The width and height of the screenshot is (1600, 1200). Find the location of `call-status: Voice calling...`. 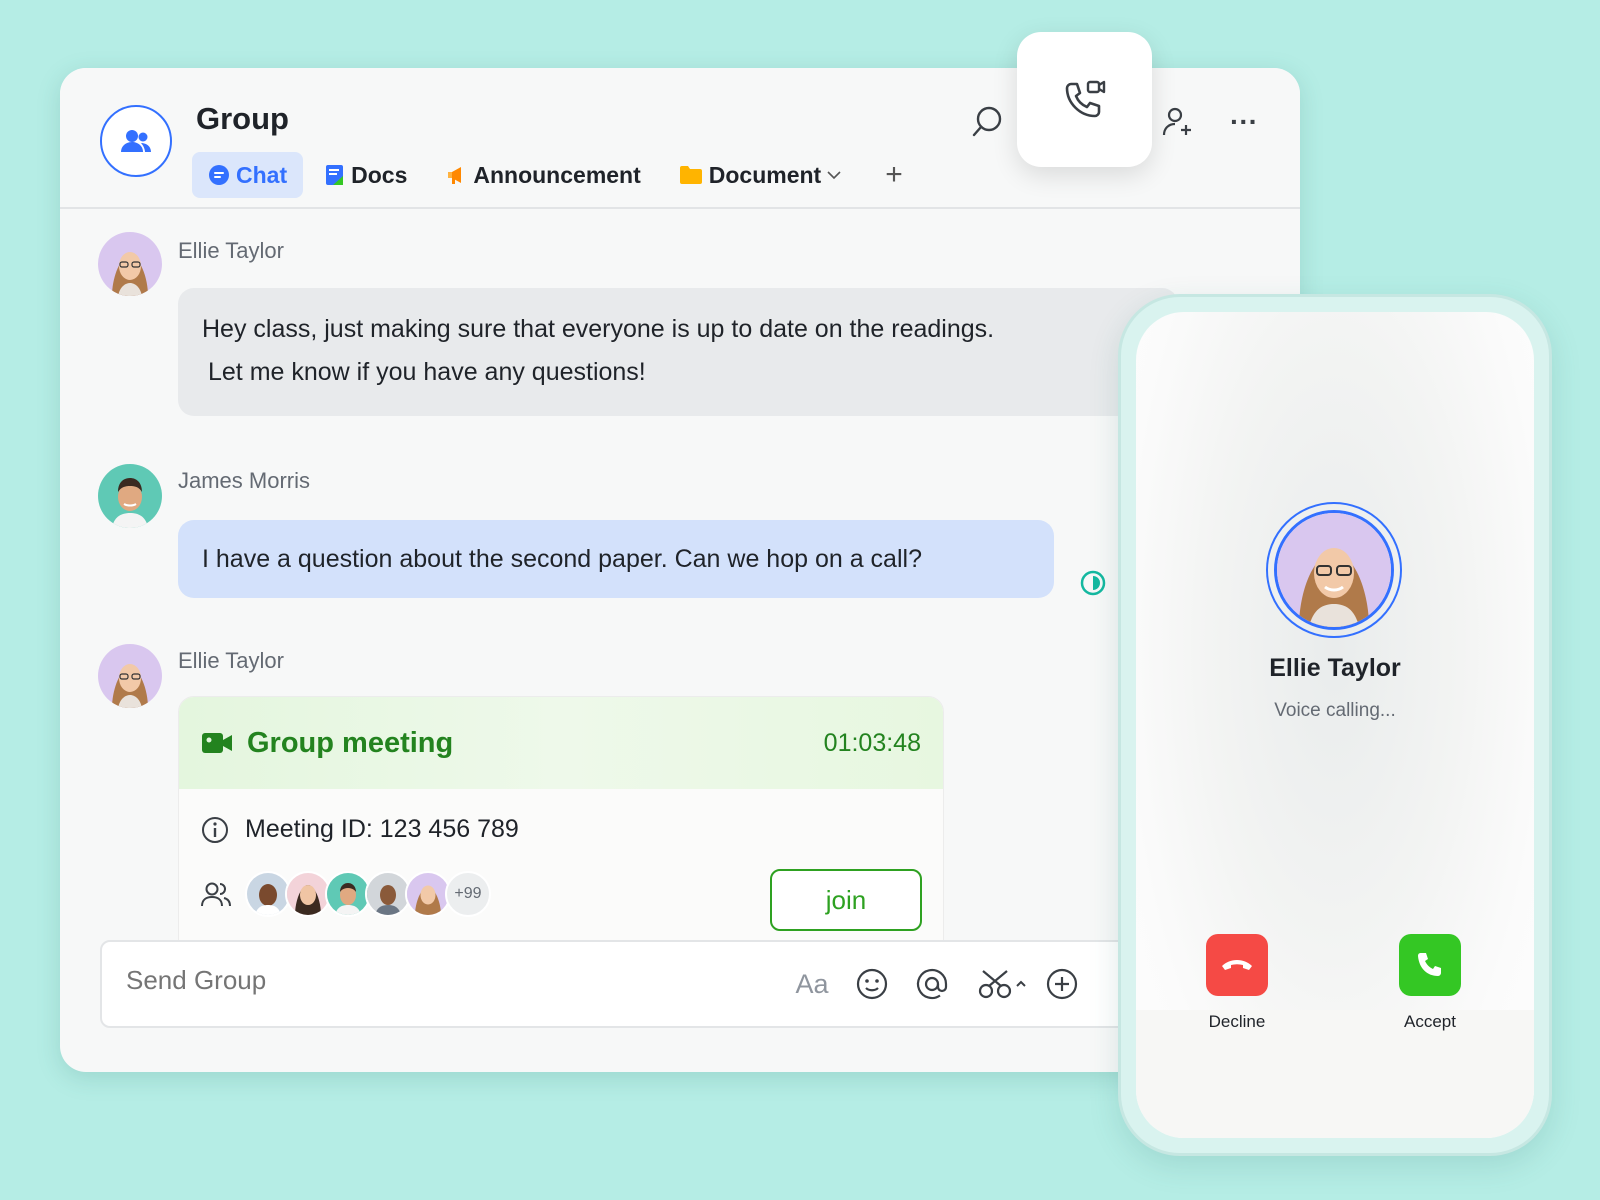

call-status: Voice calling... is located at coordinates (1335, 710).